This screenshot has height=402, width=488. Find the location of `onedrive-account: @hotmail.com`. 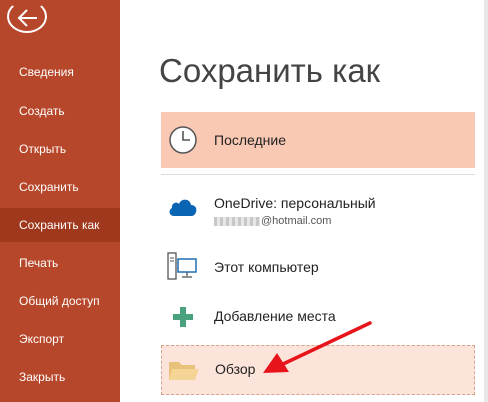

onedrive-account: @hotmail.com is located at coordinates (272, 221).